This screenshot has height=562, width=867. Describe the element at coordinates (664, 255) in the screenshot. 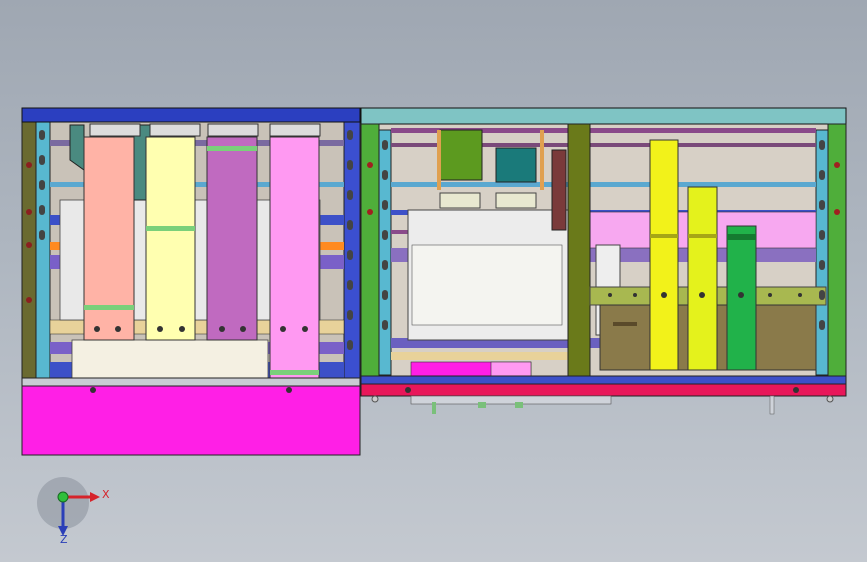

I see `busbar-yellow` at that location.